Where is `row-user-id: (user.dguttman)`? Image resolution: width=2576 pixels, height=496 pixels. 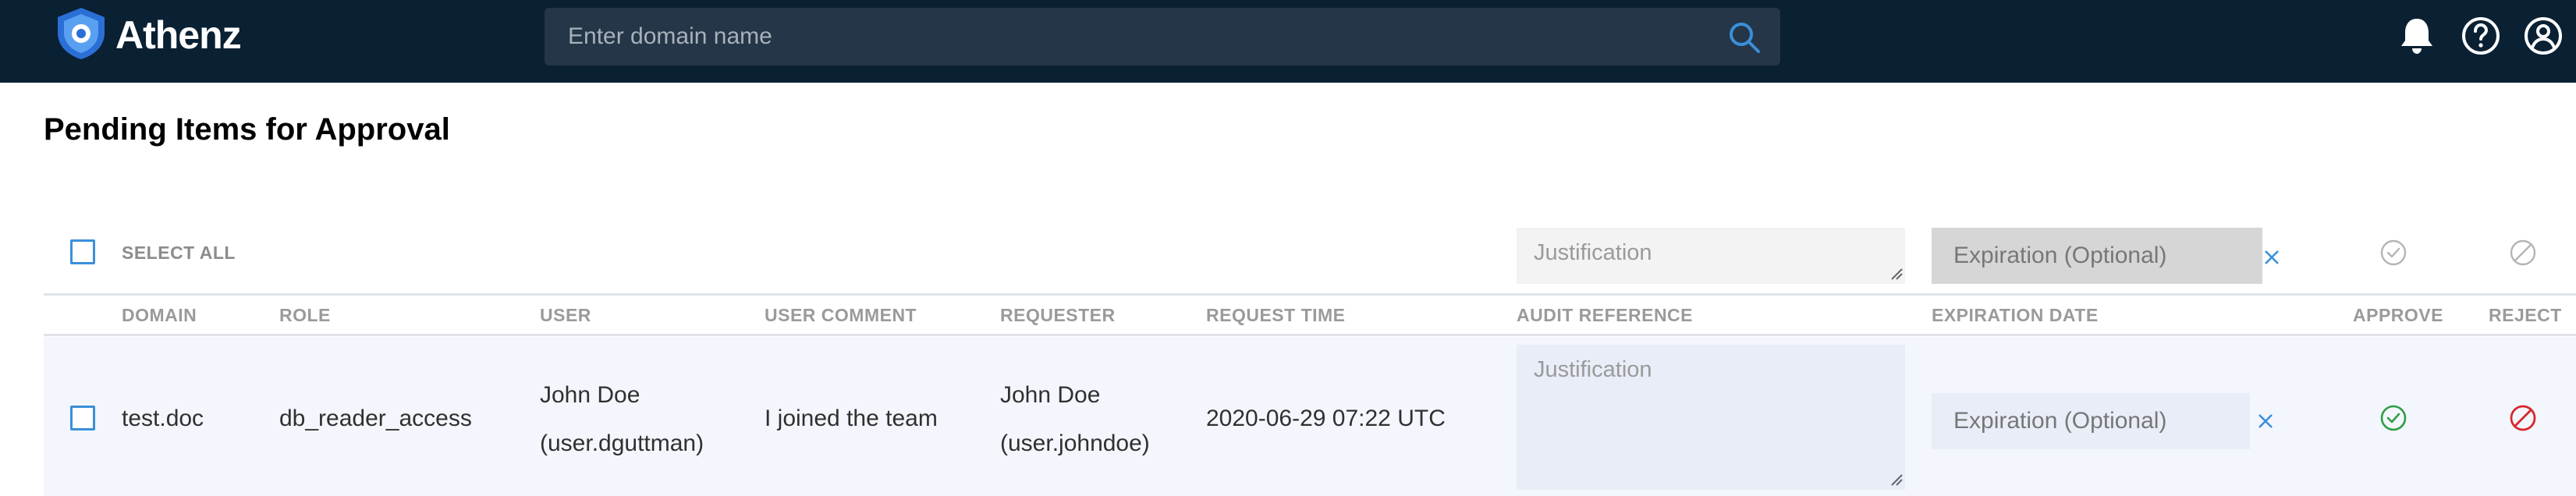 row-user-id: (user.dguttman) is located at coordinates (622, 443).